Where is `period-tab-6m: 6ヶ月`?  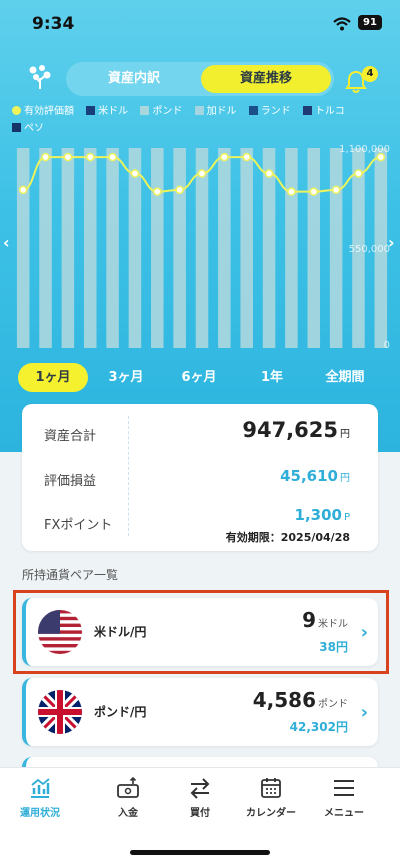 period-tab-6m: 6ヶ月 is located at coordinates (199, 377).